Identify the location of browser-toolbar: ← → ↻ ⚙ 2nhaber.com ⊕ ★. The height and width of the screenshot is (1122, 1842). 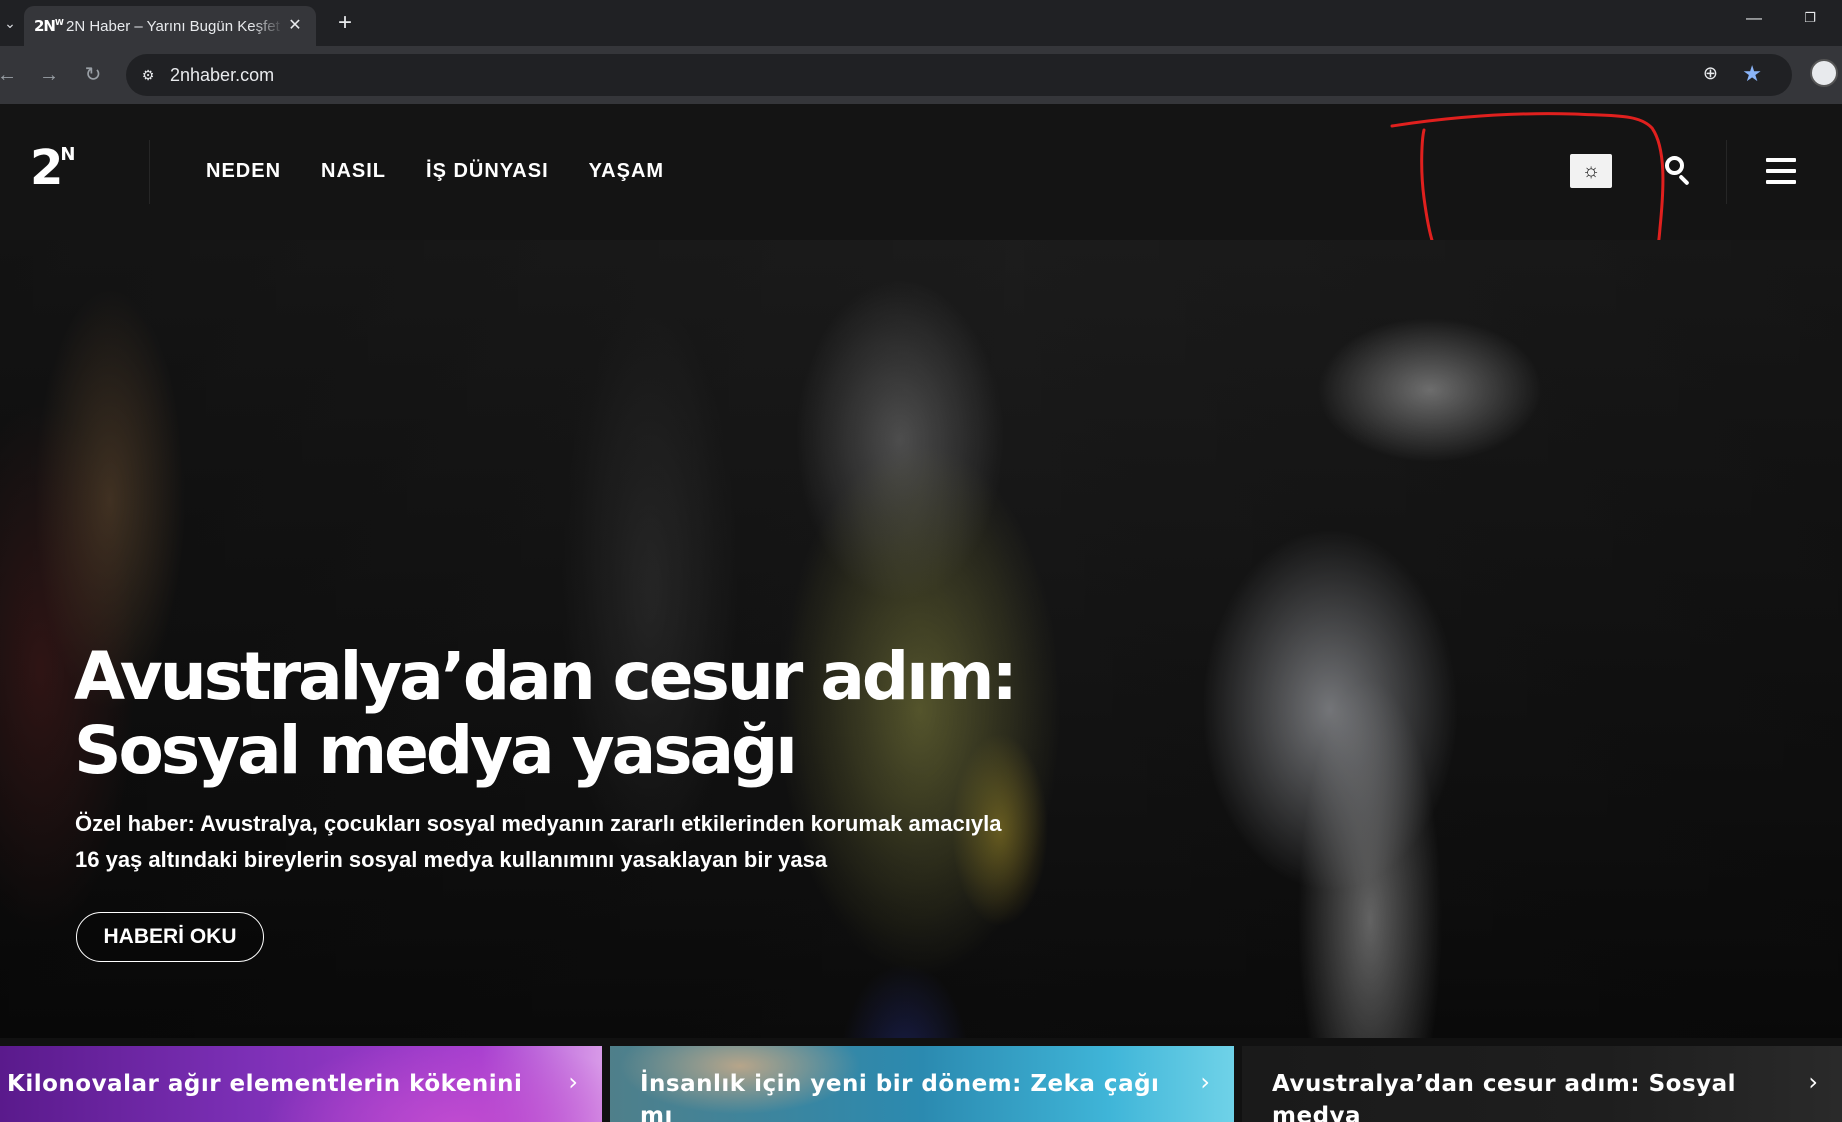
(921, 75).